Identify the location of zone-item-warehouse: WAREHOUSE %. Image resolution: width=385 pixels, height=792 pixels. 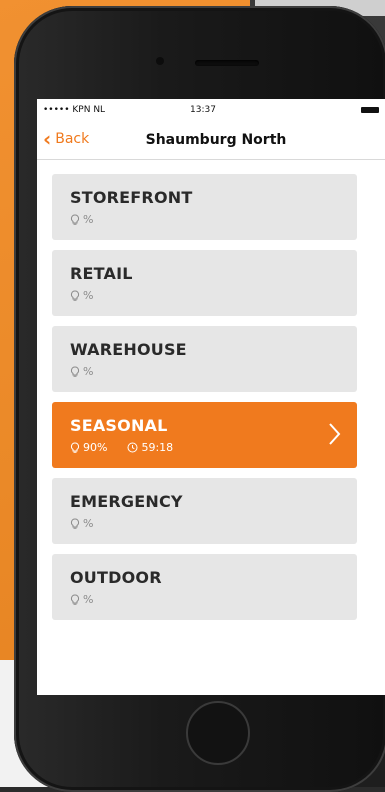
(204, 359).